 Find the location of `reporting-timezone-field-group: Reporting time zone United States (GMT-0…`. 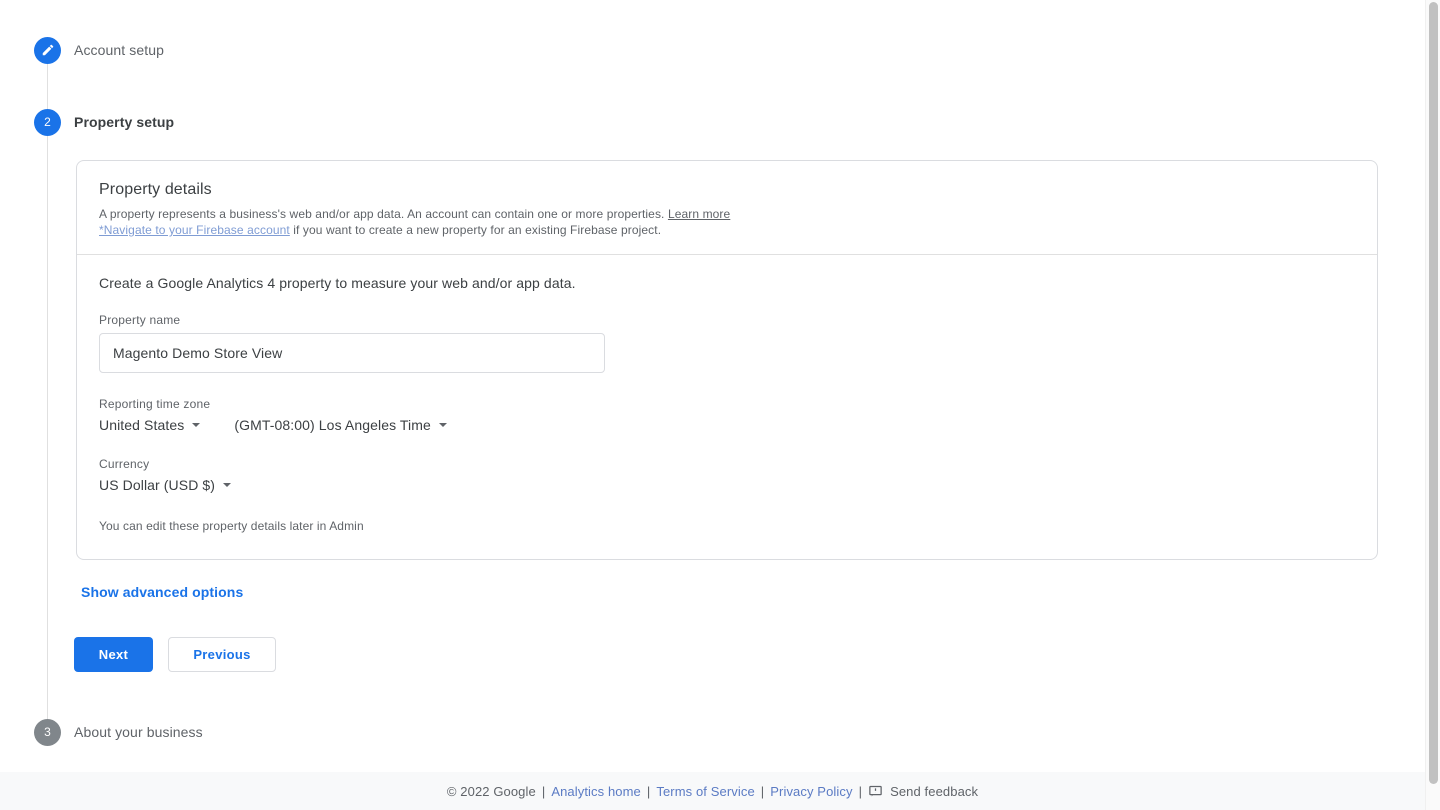

reporting-timezone-field-group: Reporting time zone United States (GMT-0… is located at coordinates (727, 415).